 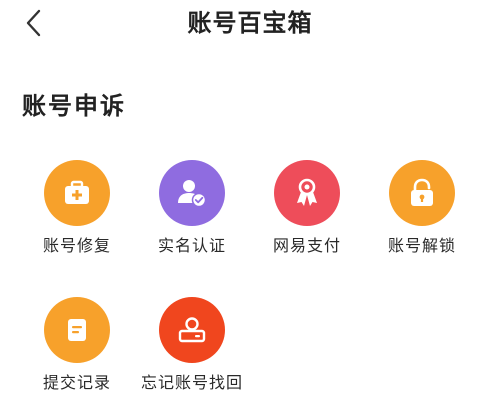 I want to click on user-verified-icon, so click(x=192, y=194).